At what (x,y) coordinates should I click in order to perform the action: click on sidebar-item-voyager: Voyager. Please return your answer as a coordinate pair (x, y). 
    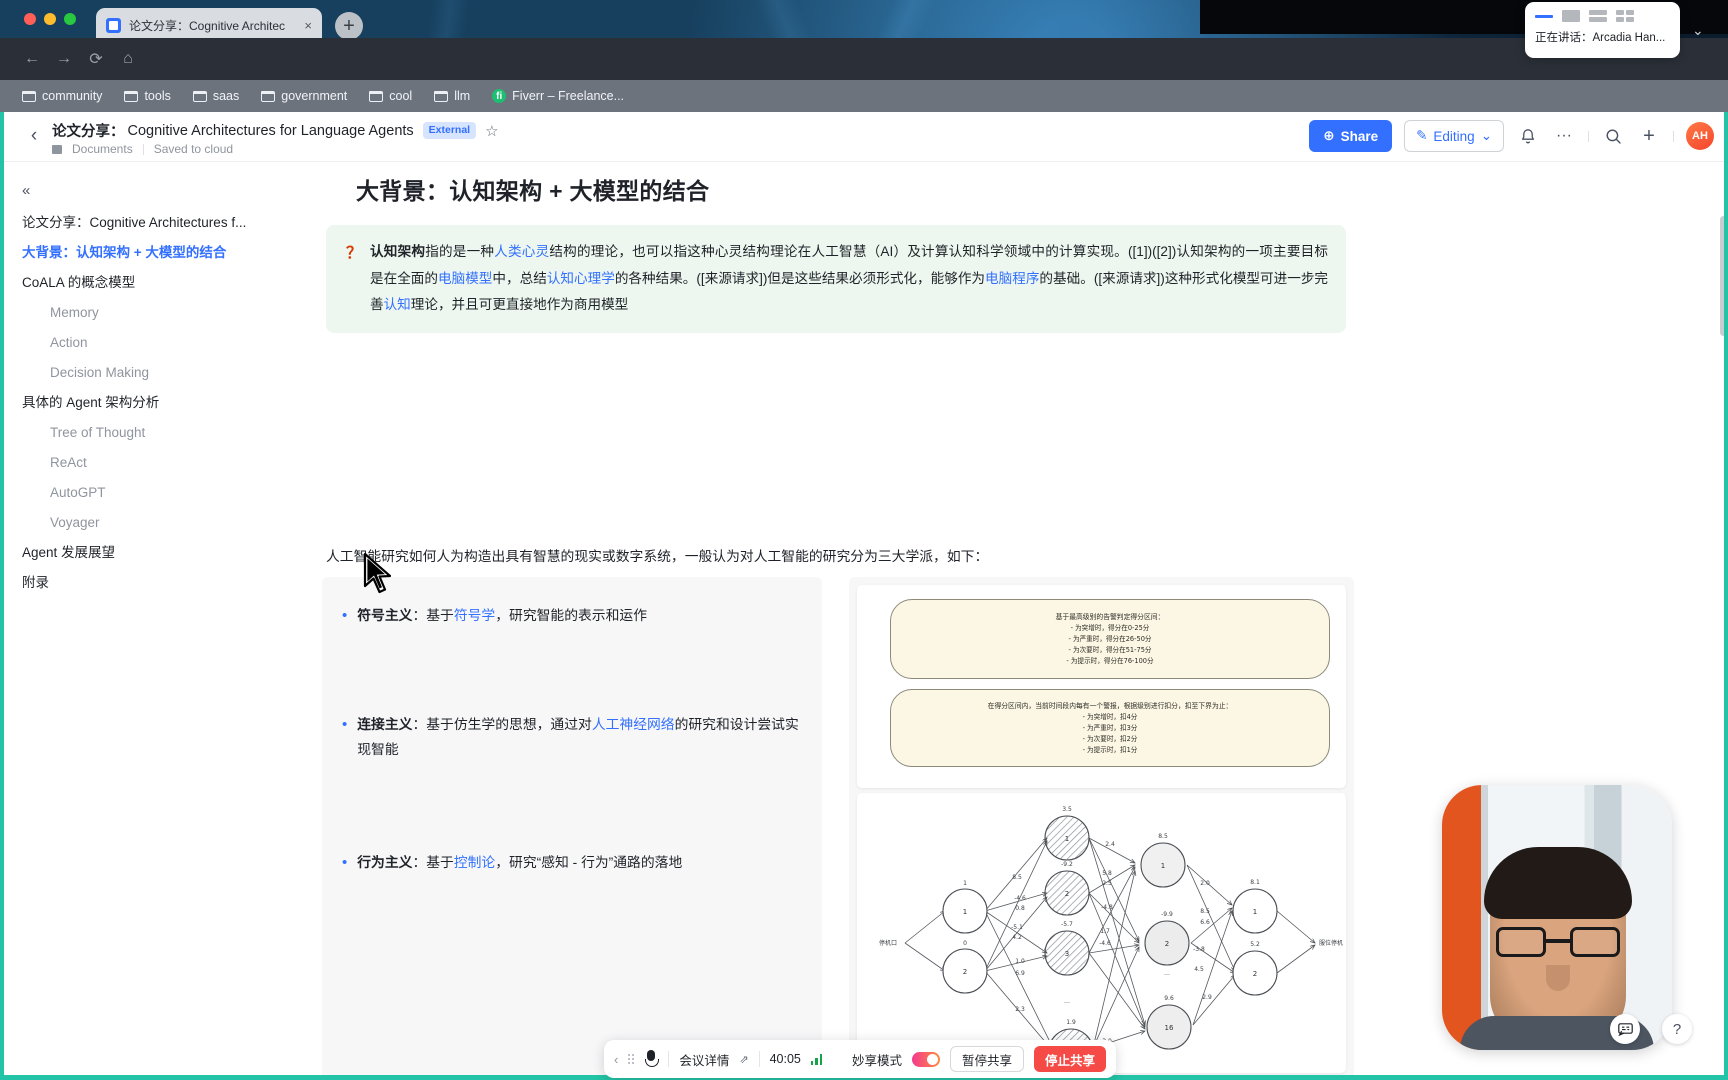
    Looking at the image, I should click on (154, 523).